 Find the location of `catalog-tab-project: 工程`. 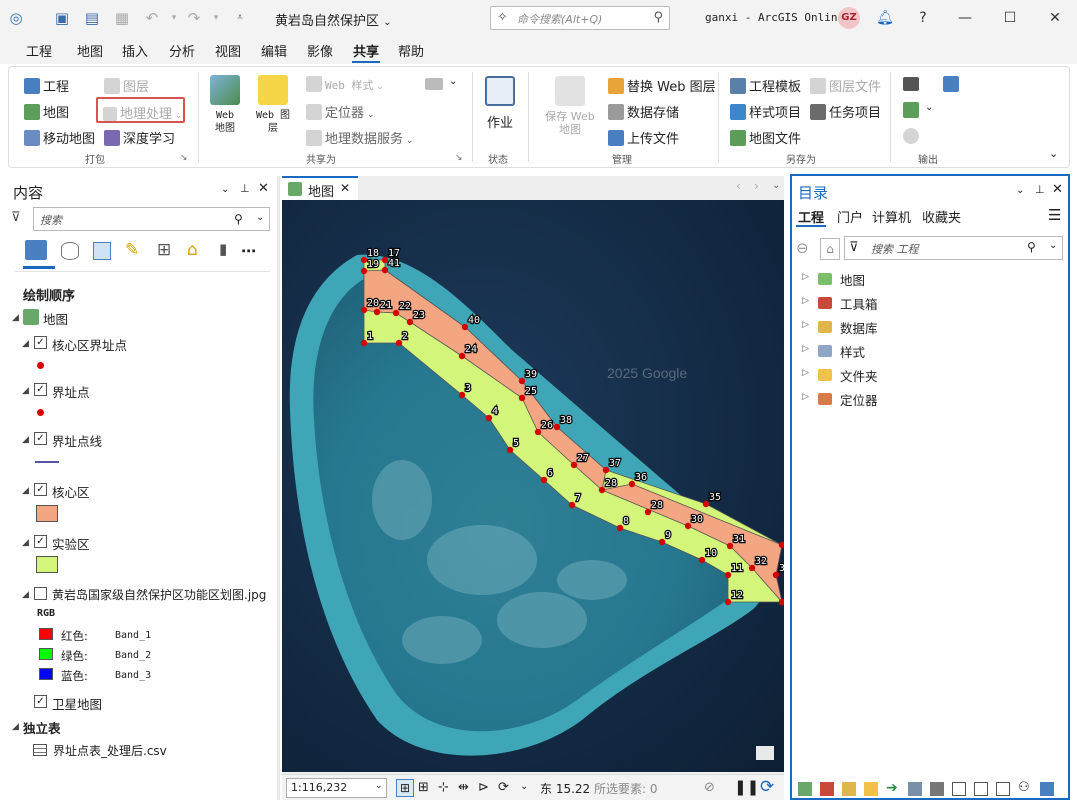

catalog-tab-project: 工程 is located at coordinates (811, 216).